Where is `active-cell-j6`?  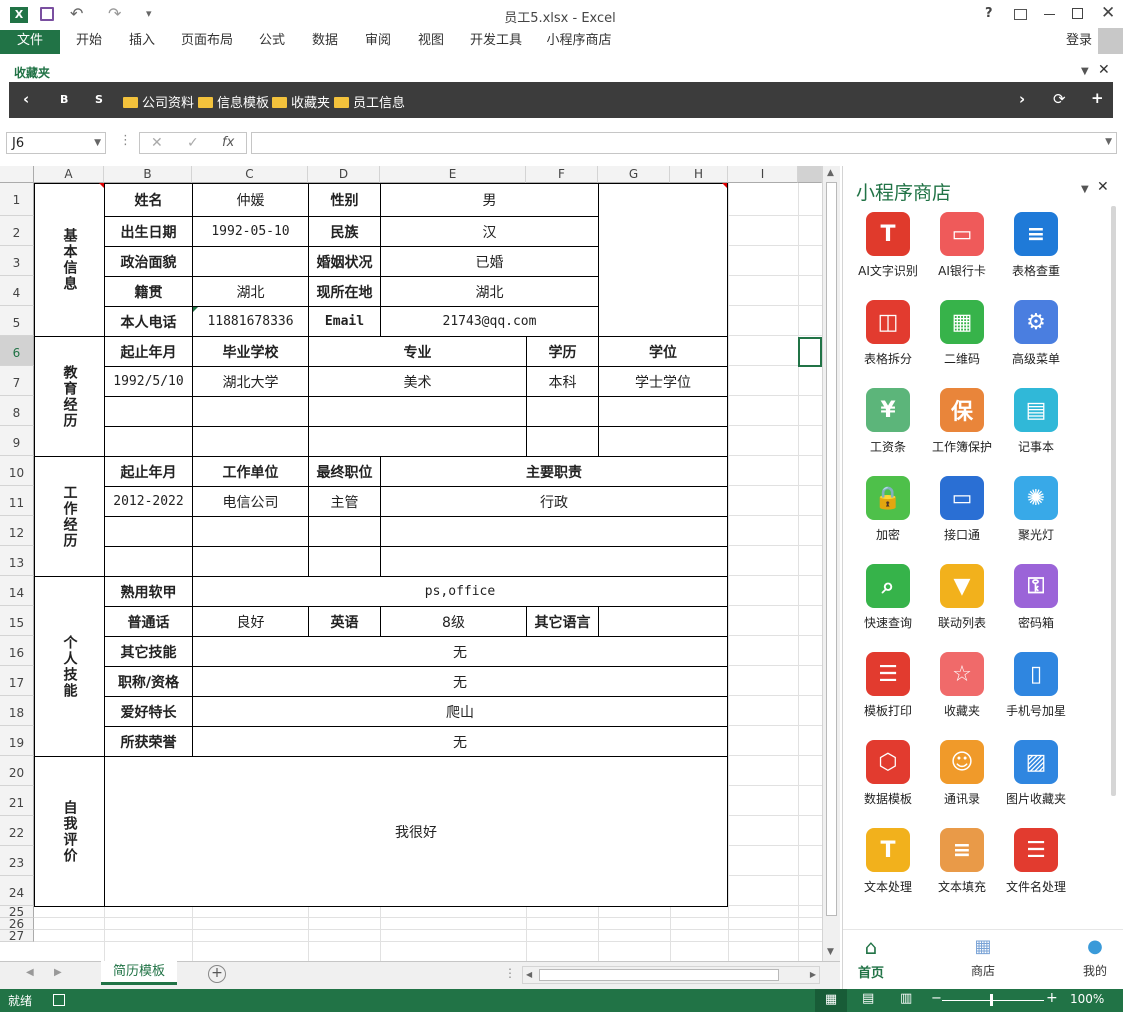
active-cell-j6 is located at coordinates (810, 352).